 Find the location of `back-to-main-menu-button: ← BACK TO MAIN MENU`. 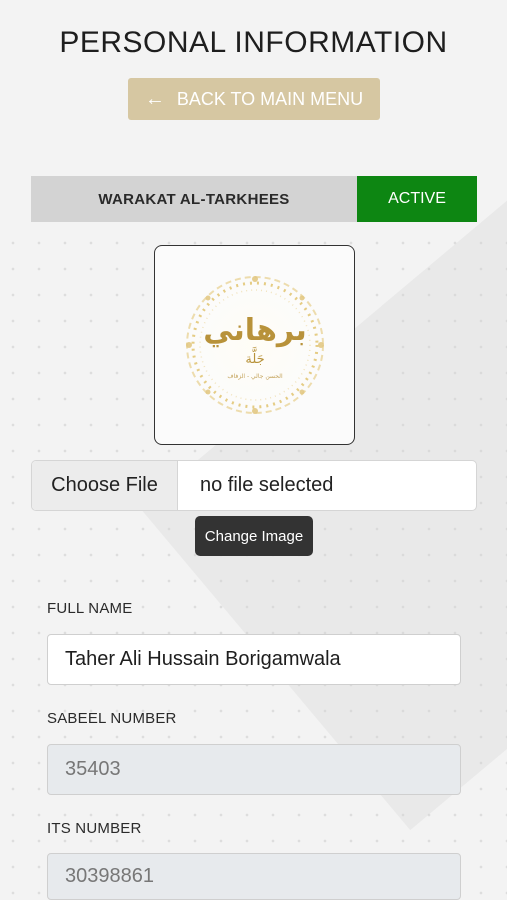

back-to-main-menu-button: ← BACK TO MAIN MENU is located at coordinates (254, 99).